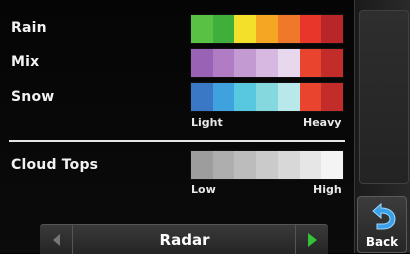 This screenshot has height=254, width=410. Describe the element at coordinates (384, 97) in the screenshot. I see `side-blank-panel` at that location.